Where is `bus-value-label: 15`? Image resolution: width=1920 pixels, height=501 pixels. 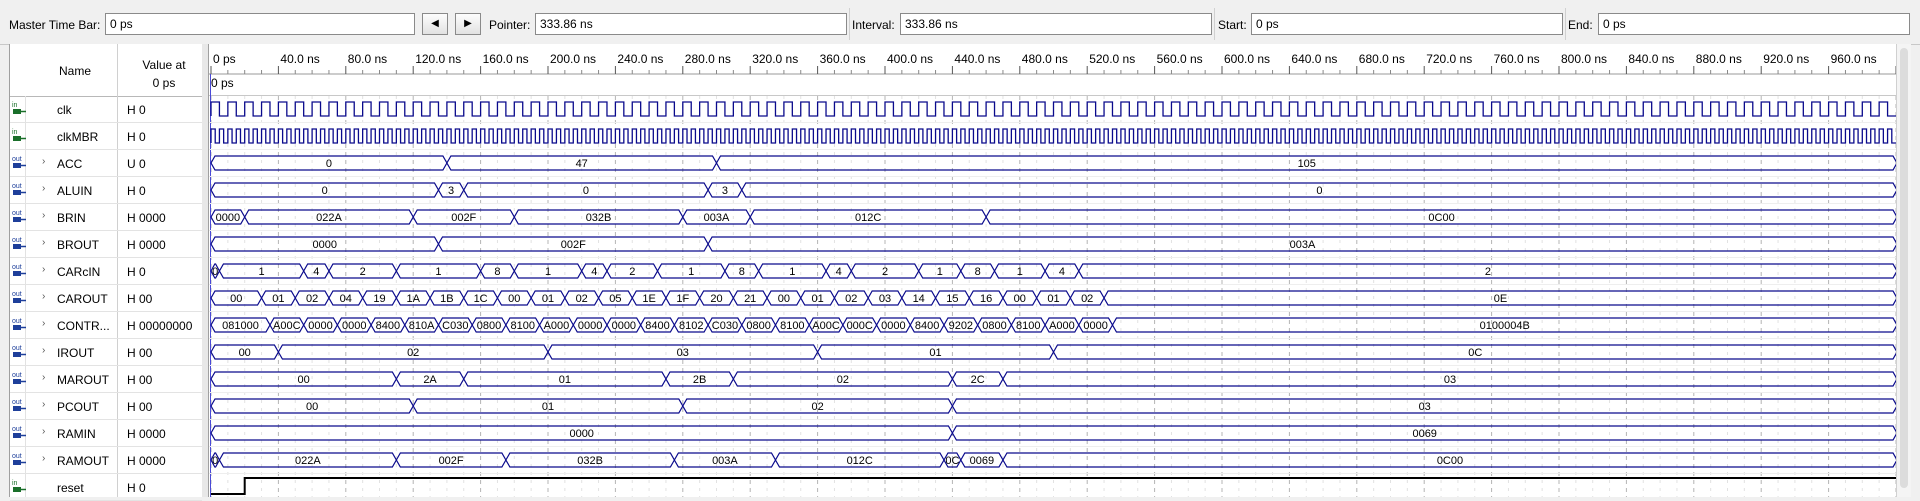
bus-value-label: 15 is located at coordinates (952, 299).